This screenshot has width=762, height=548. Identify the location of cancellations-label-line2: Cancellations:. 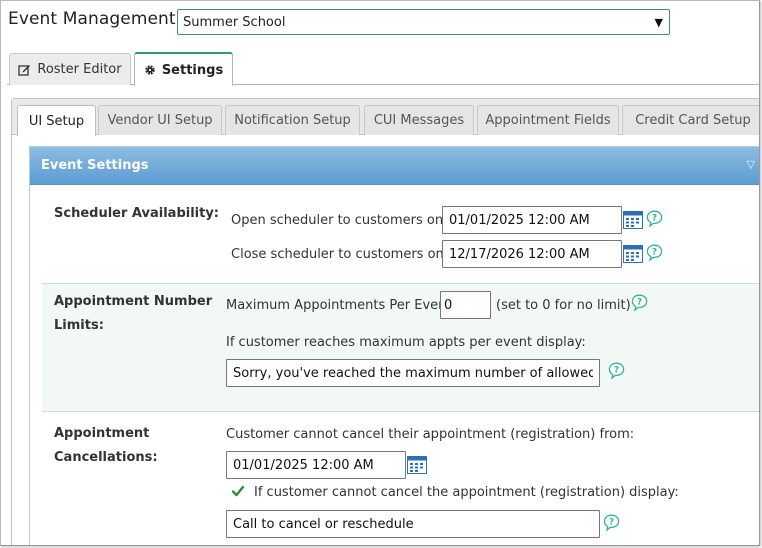
(106, 457).